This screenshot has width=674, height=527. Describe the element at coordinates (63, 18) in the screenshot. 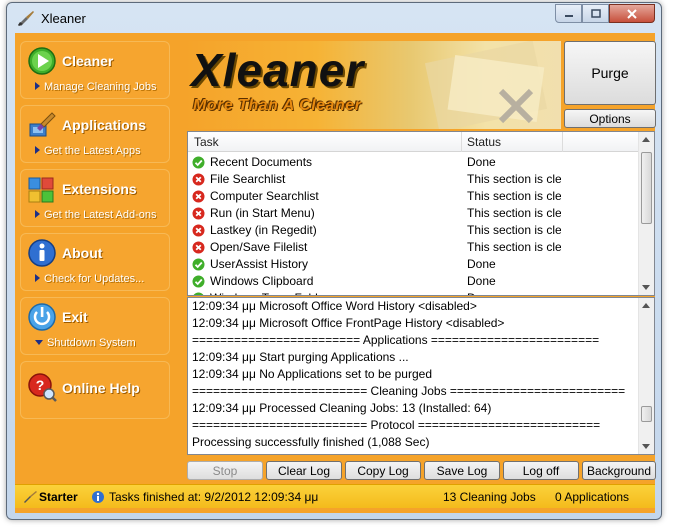

I see `window-title: Xleaner` at that location.